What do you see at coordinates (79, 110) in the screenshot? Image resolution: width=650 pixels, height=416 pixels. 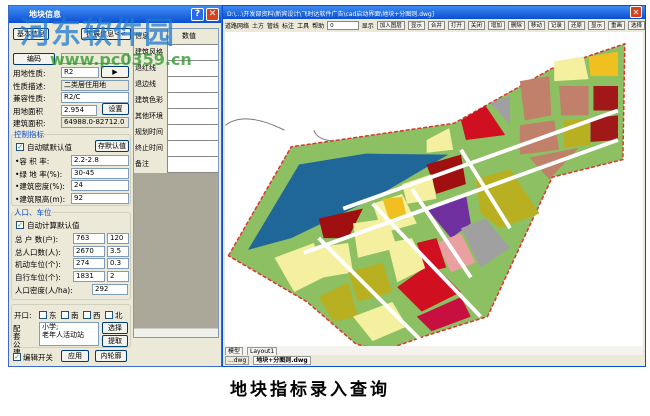 I see `field-input: 2.954` at bounding box center [79, 110].